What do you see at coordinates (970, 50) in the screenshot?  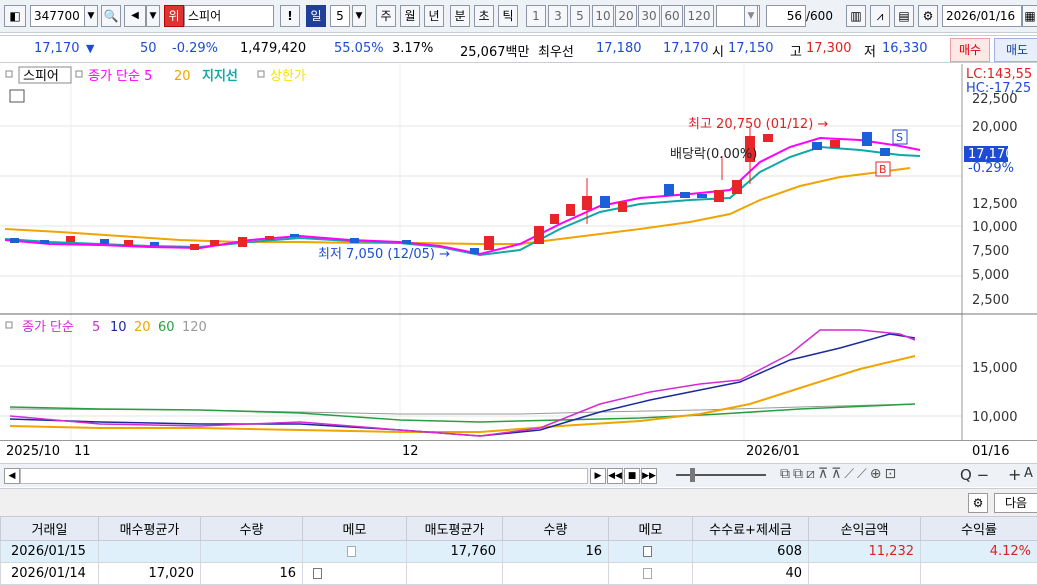 I see `buy-button: 매수` at bounding box center [970, 50].